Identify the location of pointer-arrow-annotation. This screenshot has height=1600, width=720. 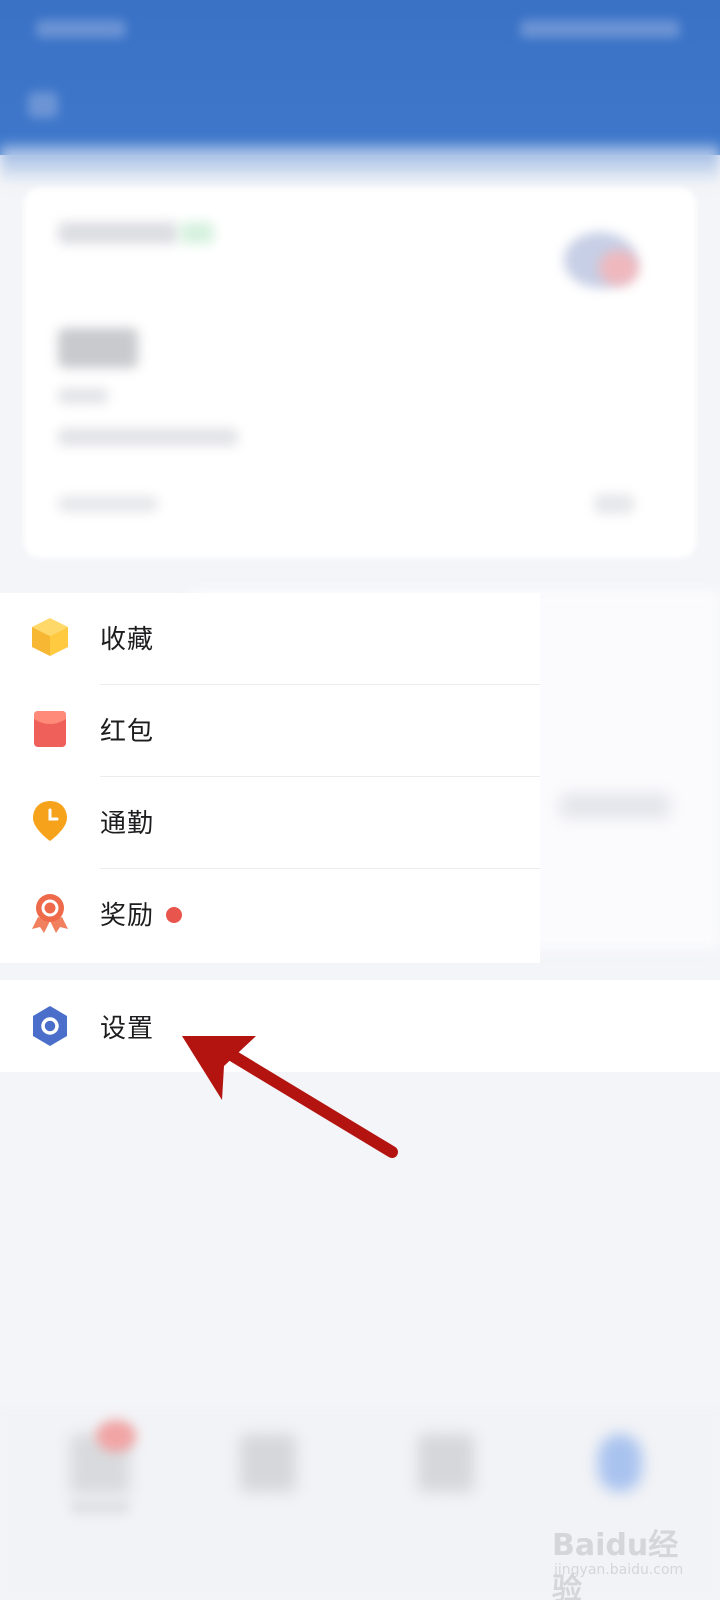
(290, 1097).